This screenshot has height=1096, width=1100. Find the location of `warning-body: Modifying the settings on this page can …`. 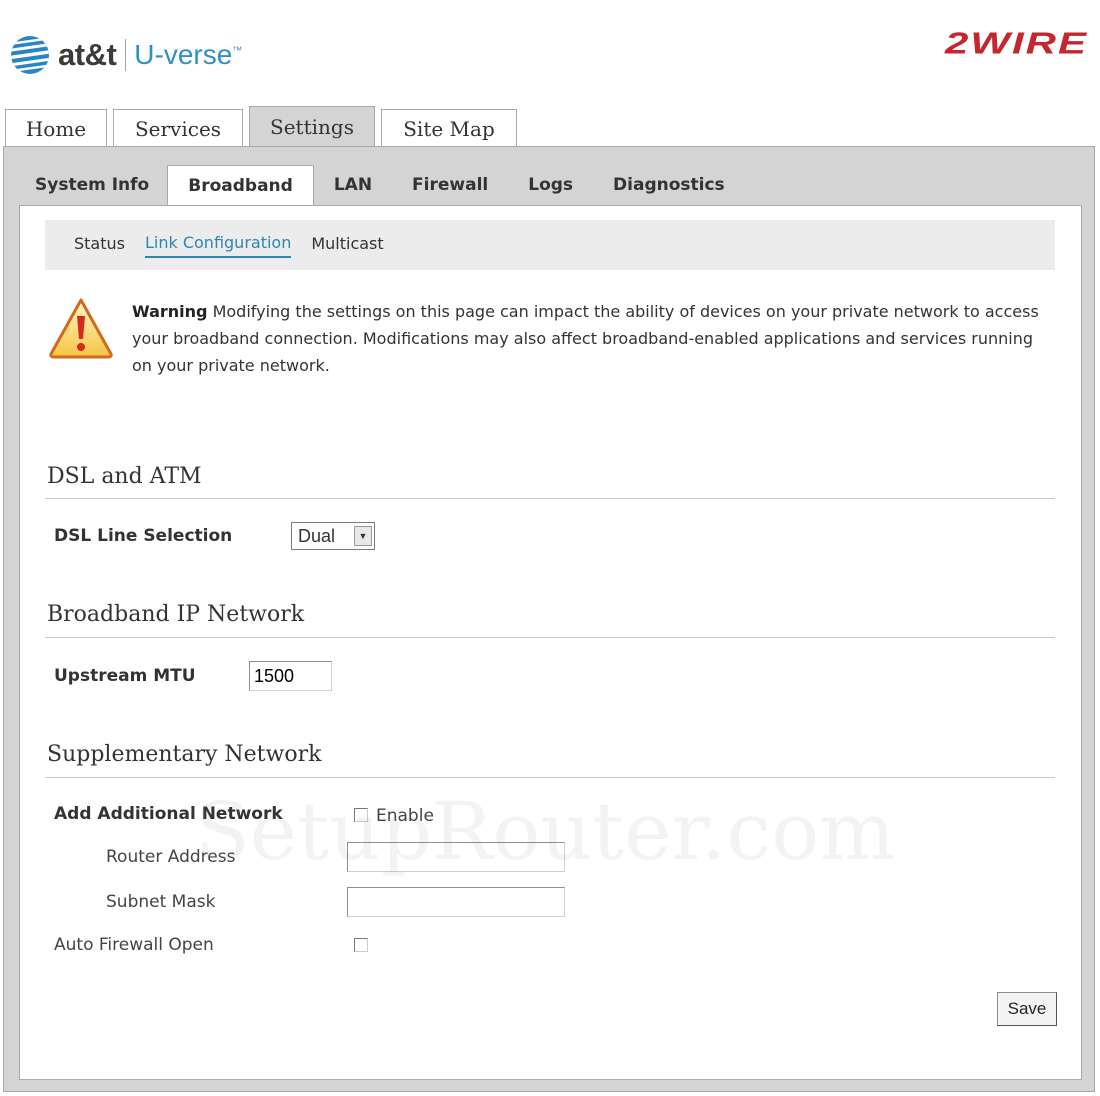

warning-body: Modifying the settings on this page can … is located at coordinates (585, 338).